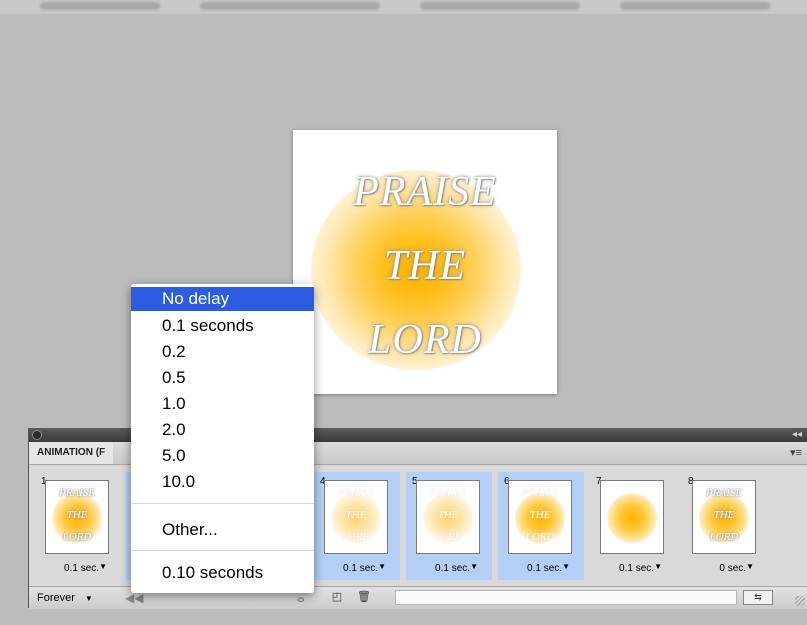  I want to click on menu-item-5-0: 5.0, so click(222, 456).